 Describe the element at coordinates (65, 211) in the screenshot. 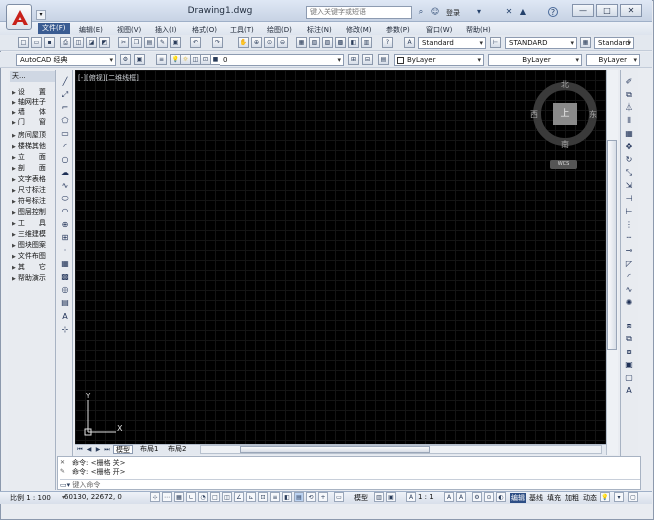

I see `ellipse-arc-icon: ◠` at that location.